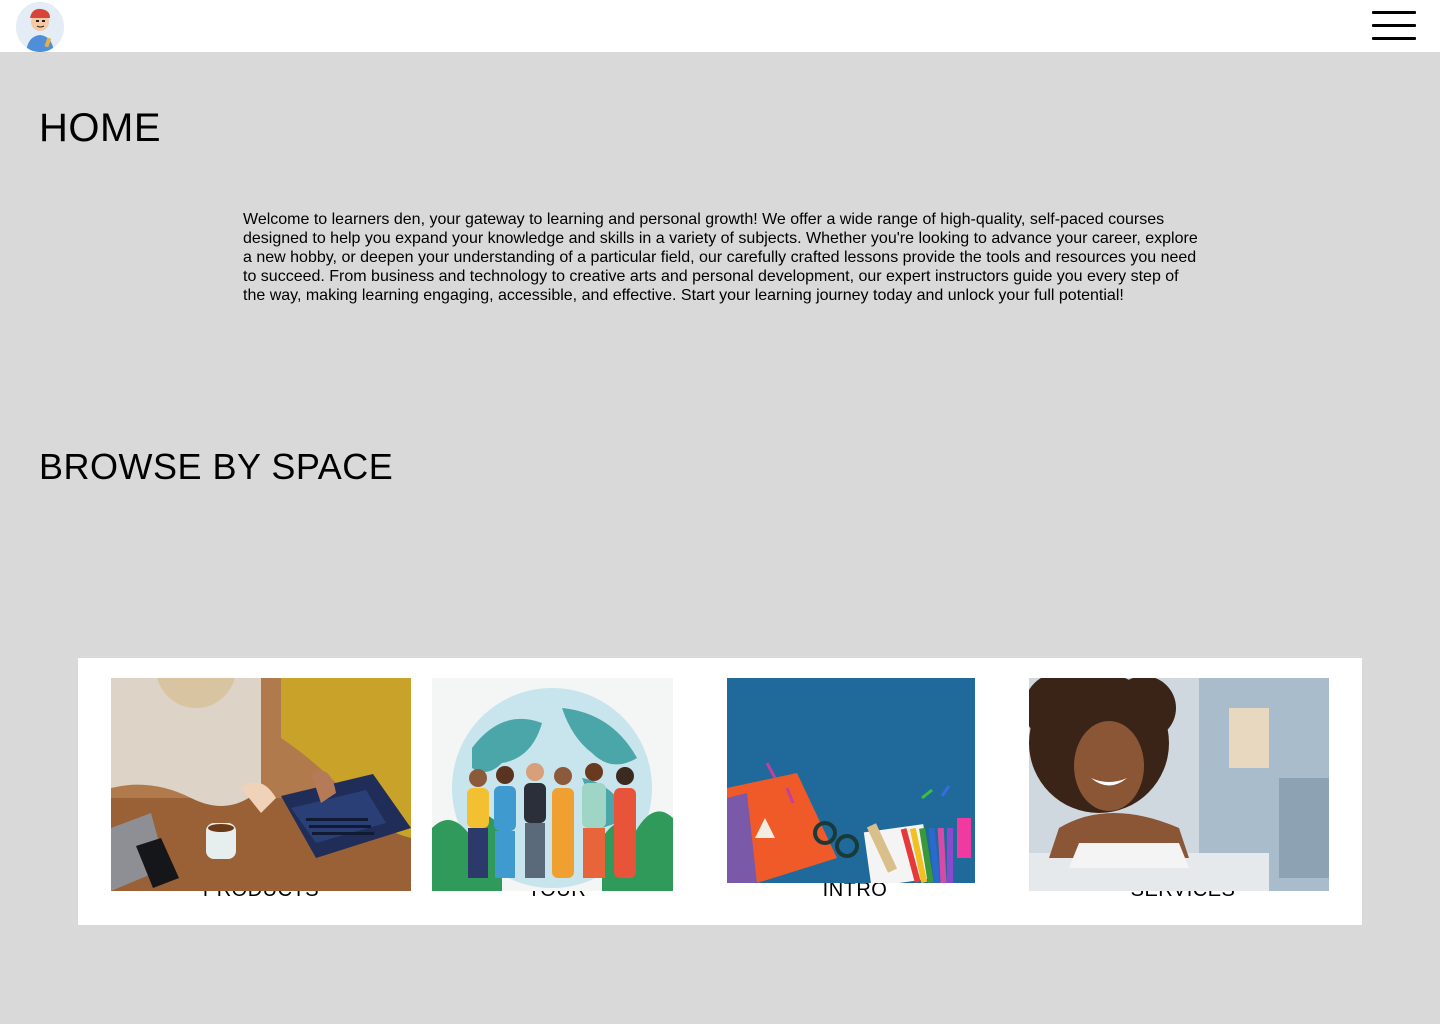 This screenshot has width=1440, height=1024. What do you see at coordinates (1179, 784) in the screenshot?
I see `smiling-woman-image` at bounding box center [1179, 784].